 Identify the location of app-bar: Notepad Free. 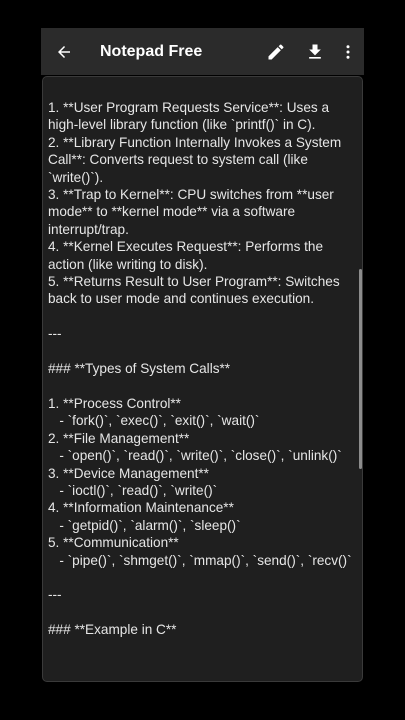
(202, 51).